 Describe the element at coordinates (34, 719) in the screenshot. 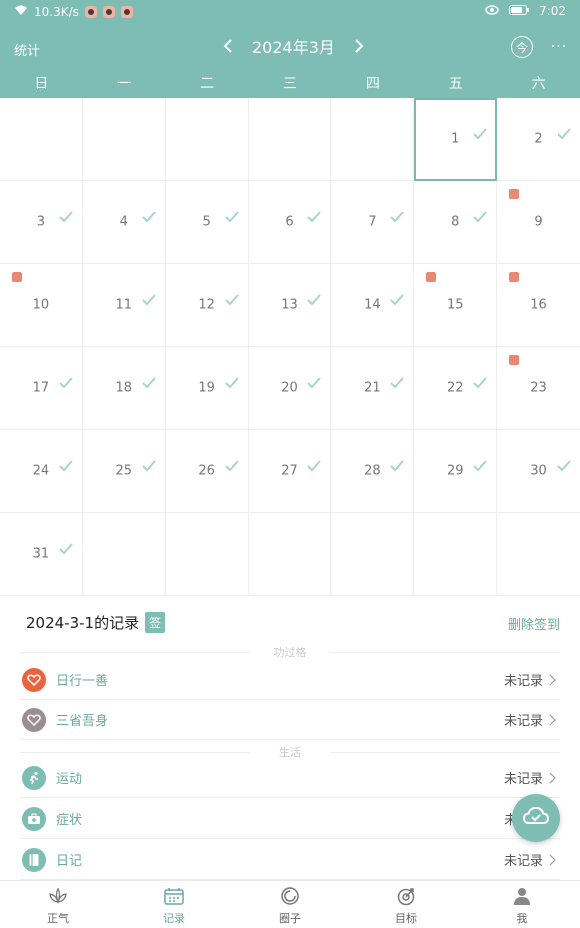

I see `heart-outline-icon` at that location.